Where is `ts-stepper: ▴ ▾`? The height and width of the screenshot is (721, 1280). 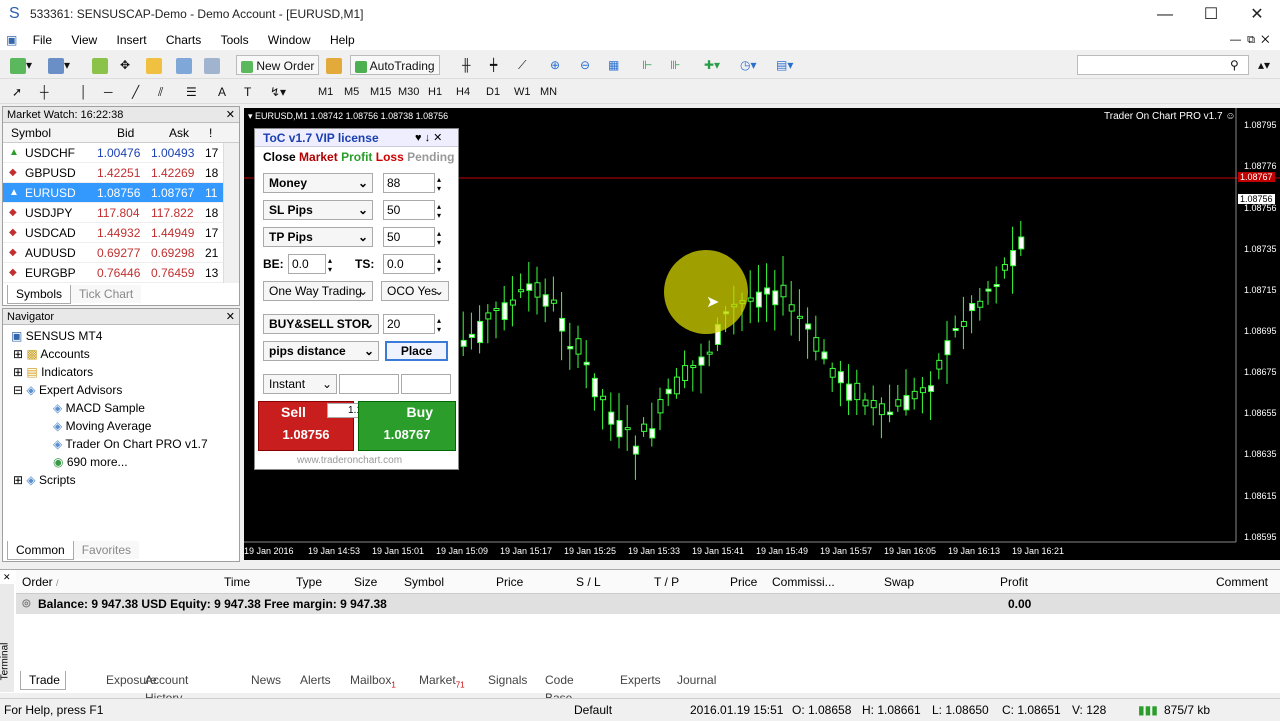 ts-stepper: ▴ ▾ is located at coordinates (439, 265).